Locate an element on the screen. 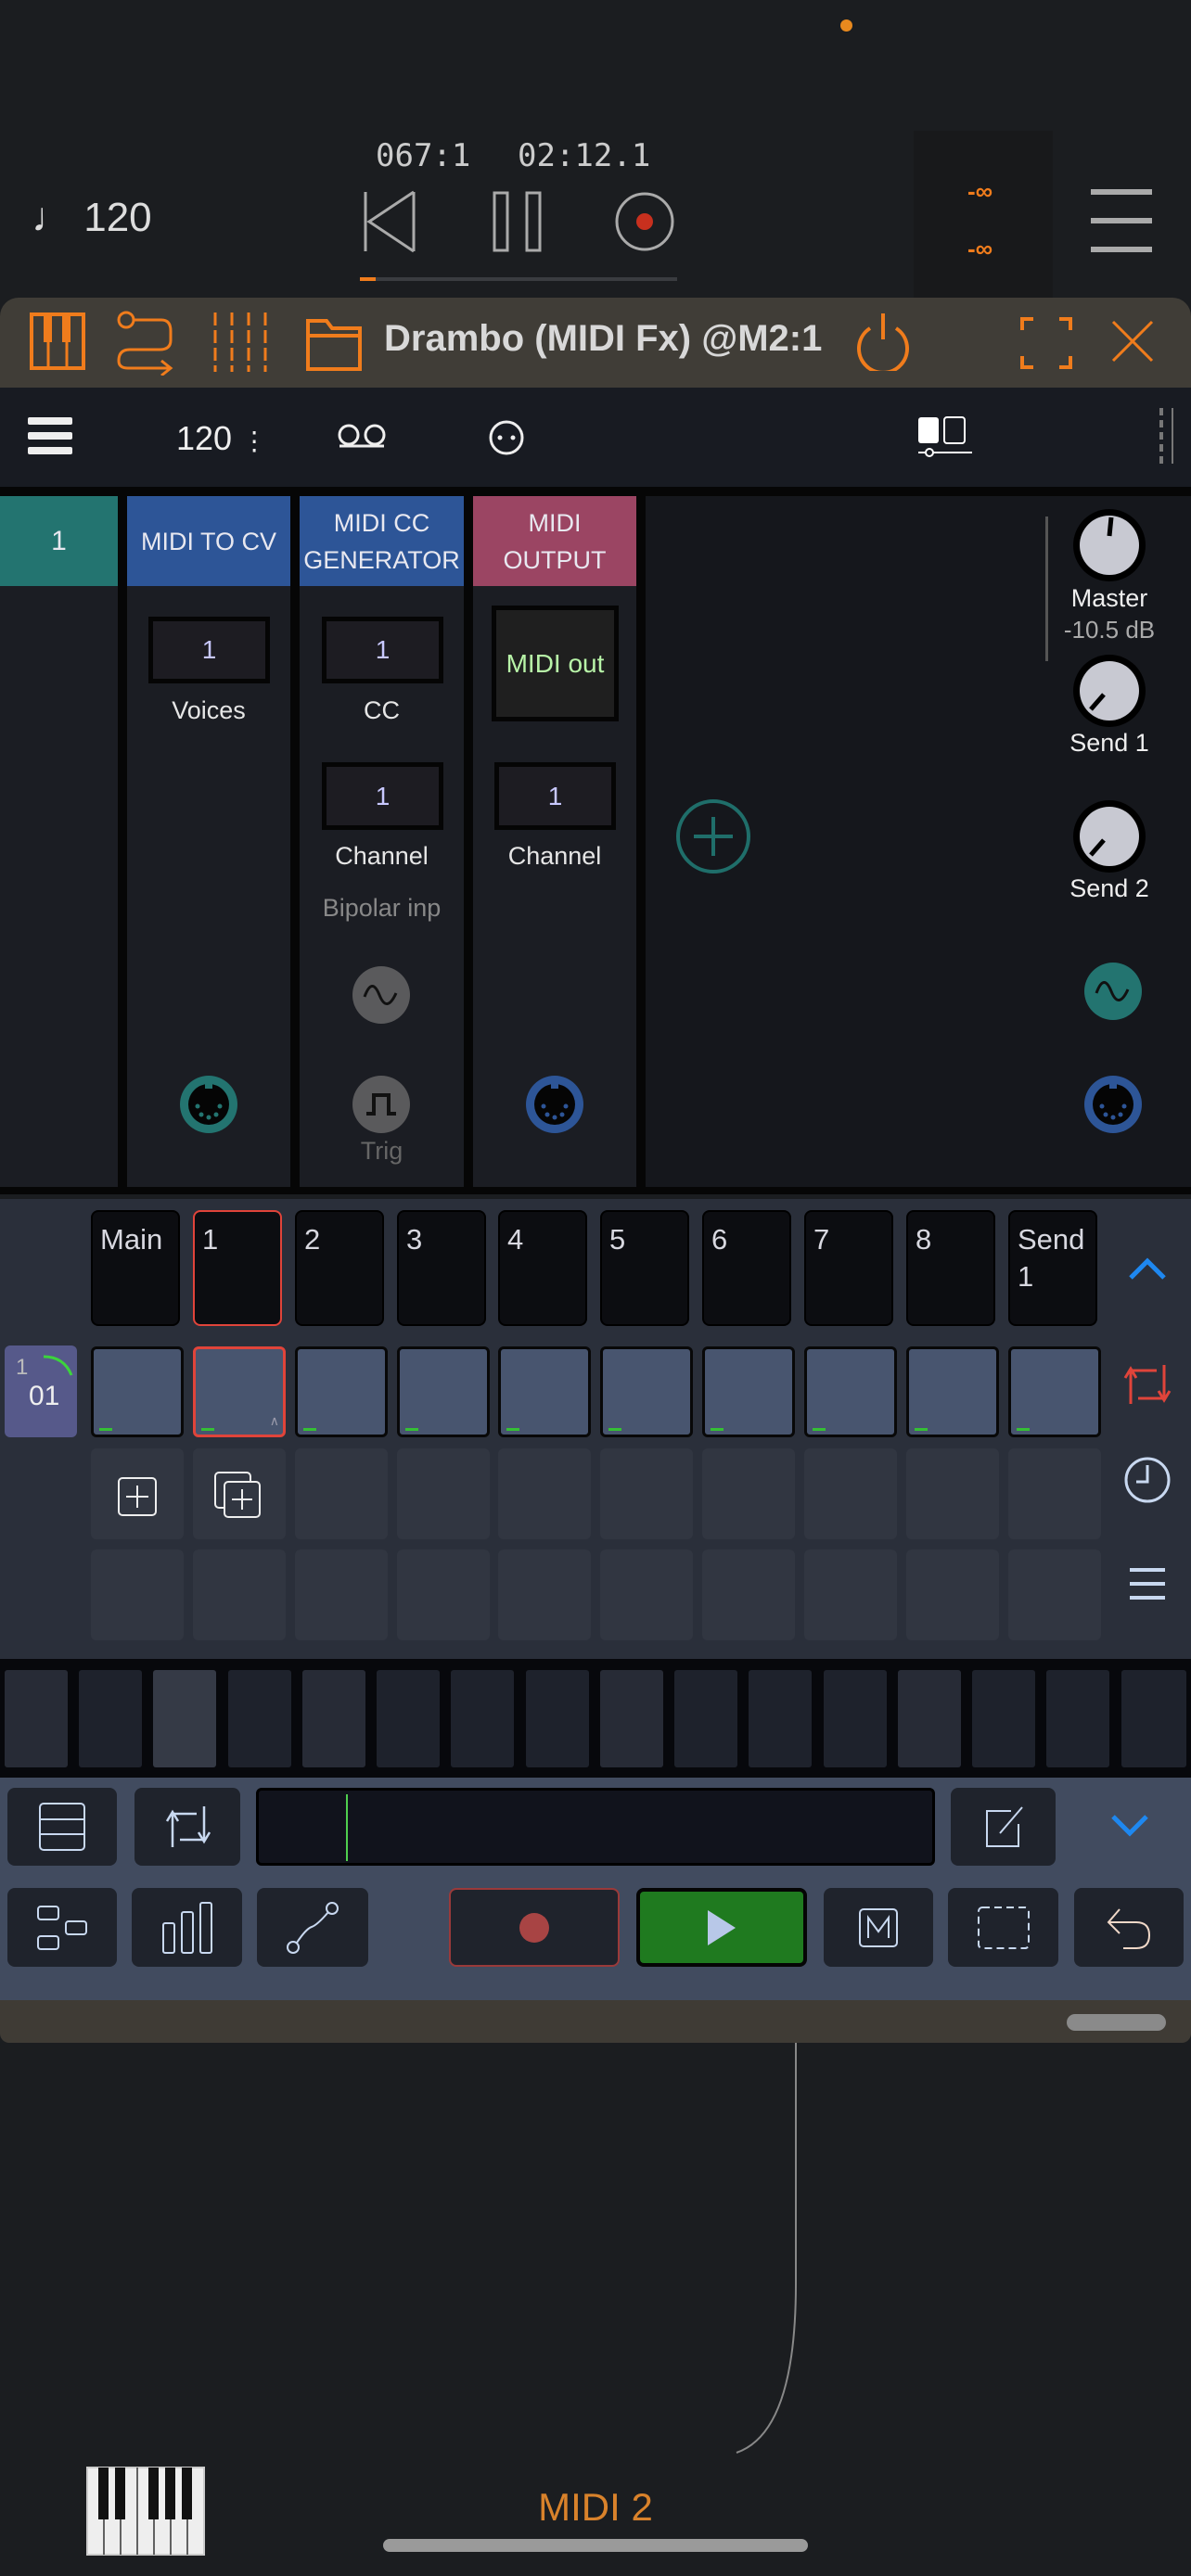  keyboard-icon is located at coordinates (57, 341).